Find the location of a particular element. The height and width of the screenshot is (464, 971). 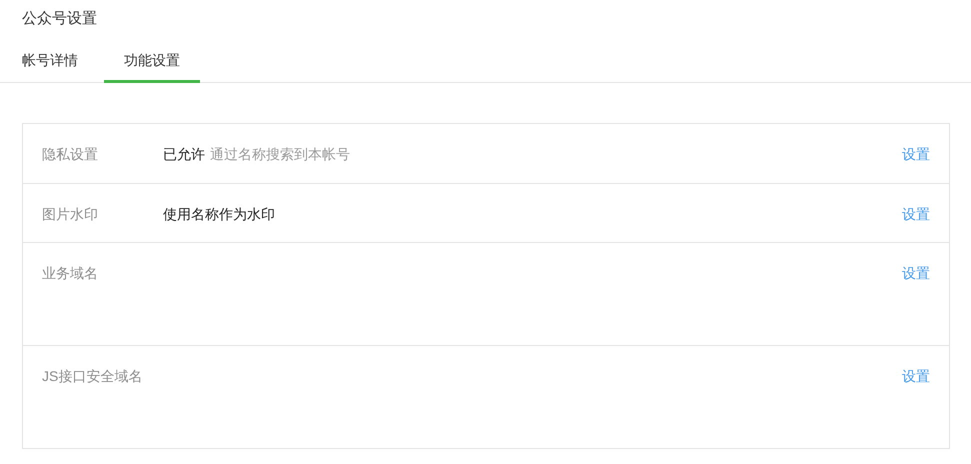

tab: 功能设置 is located at coordinates (152, 66).